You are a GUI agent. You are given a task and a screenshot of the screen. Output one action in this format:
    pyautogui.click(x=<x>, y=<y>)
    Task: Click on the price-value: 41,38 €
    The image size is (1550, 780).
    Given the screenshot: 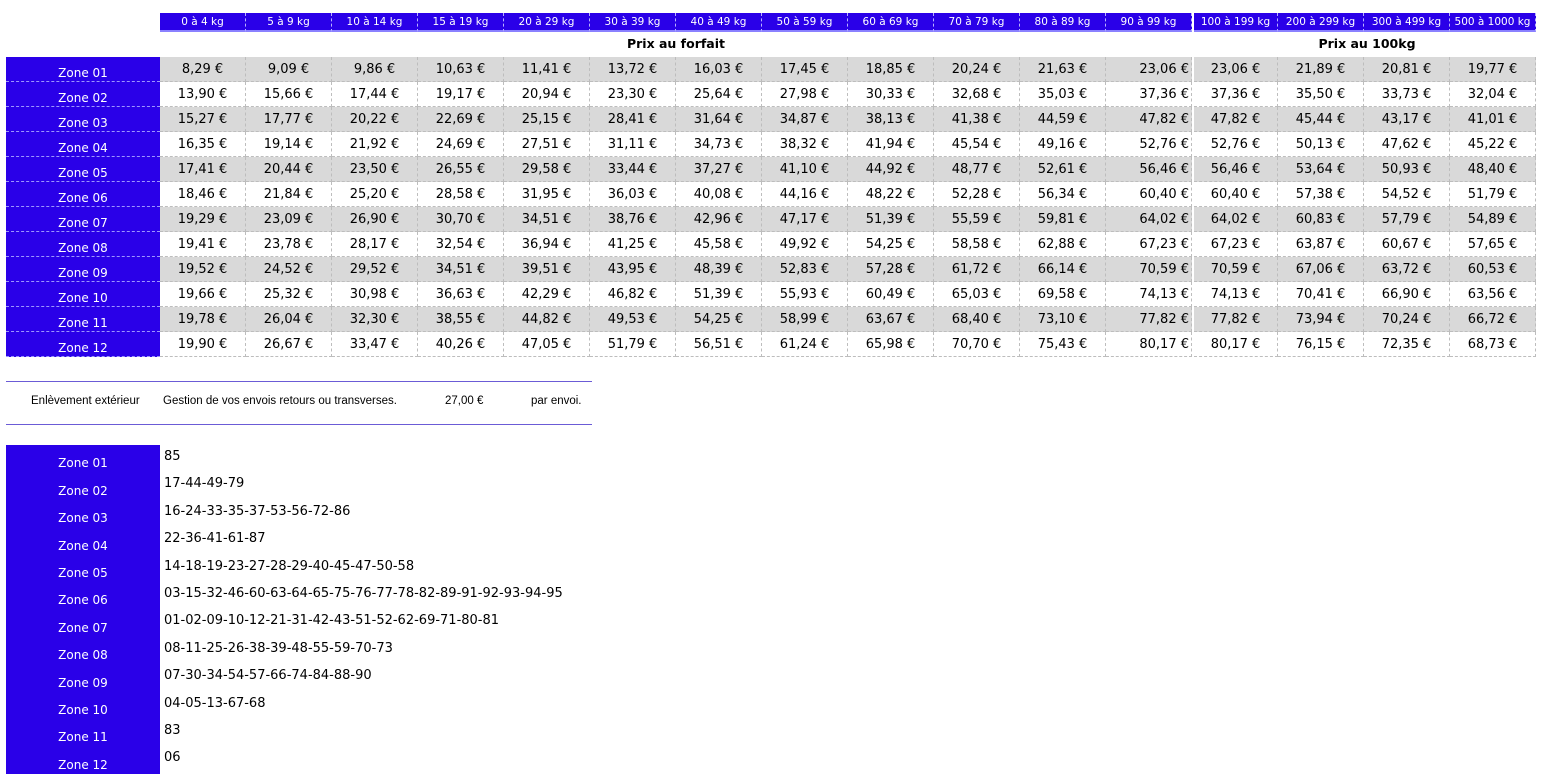 What is the action you would take?
    pyautogui.click(x=976, y=119)
    